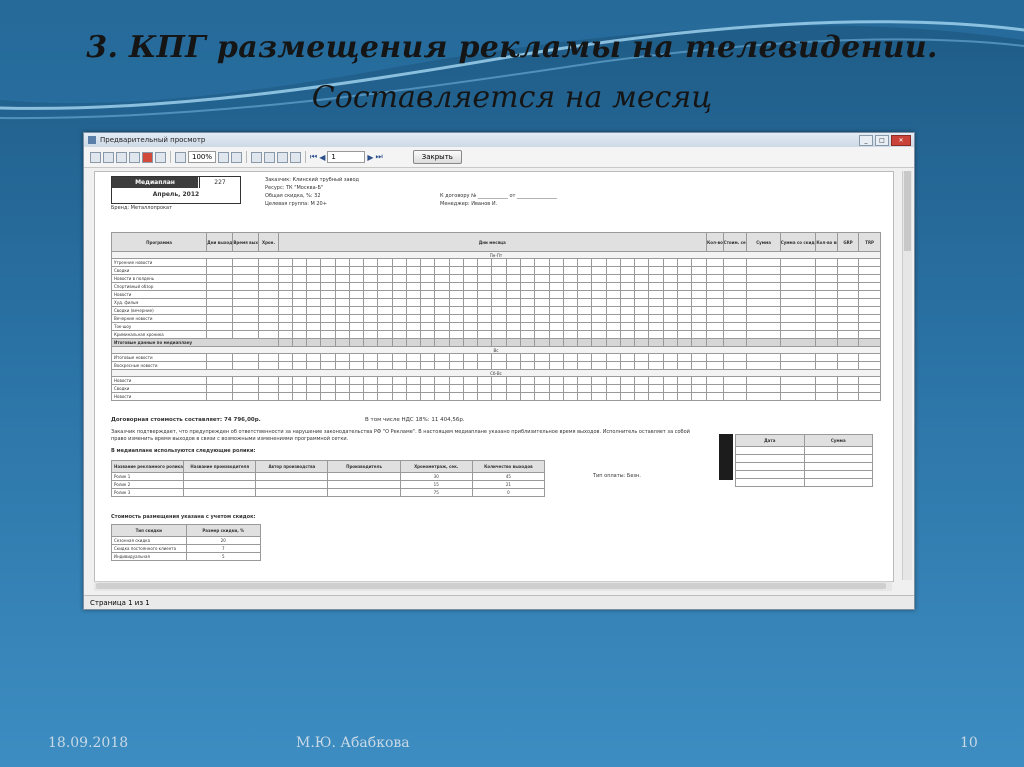 Image resolution: width=1024 pixels, height=767 pixels. I want to click on grid-section-row: Пн-Пт, so click(496, 255).